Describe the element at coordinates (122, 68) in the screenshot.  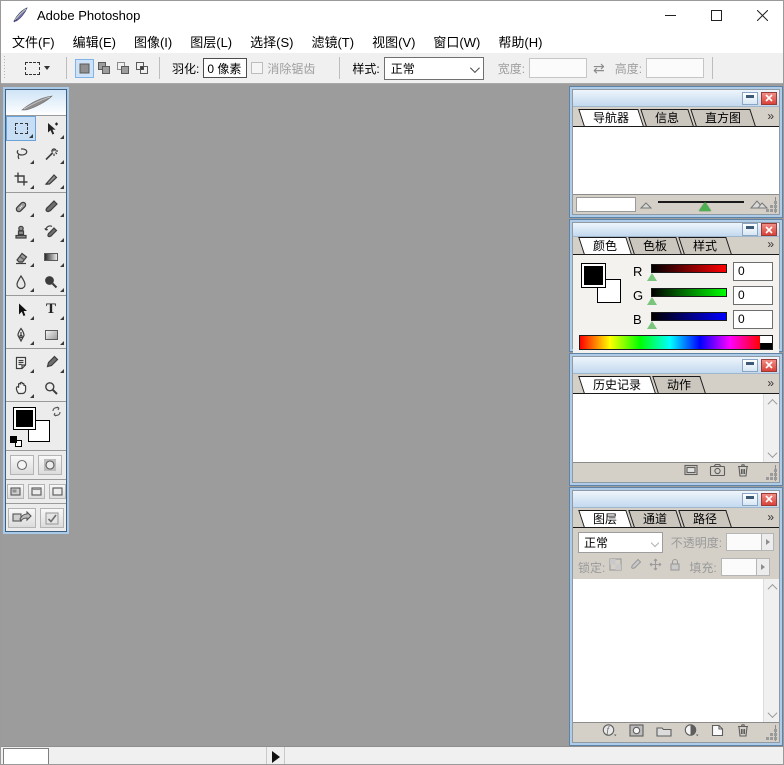
I see `subtract-from-selection-button` at that location.